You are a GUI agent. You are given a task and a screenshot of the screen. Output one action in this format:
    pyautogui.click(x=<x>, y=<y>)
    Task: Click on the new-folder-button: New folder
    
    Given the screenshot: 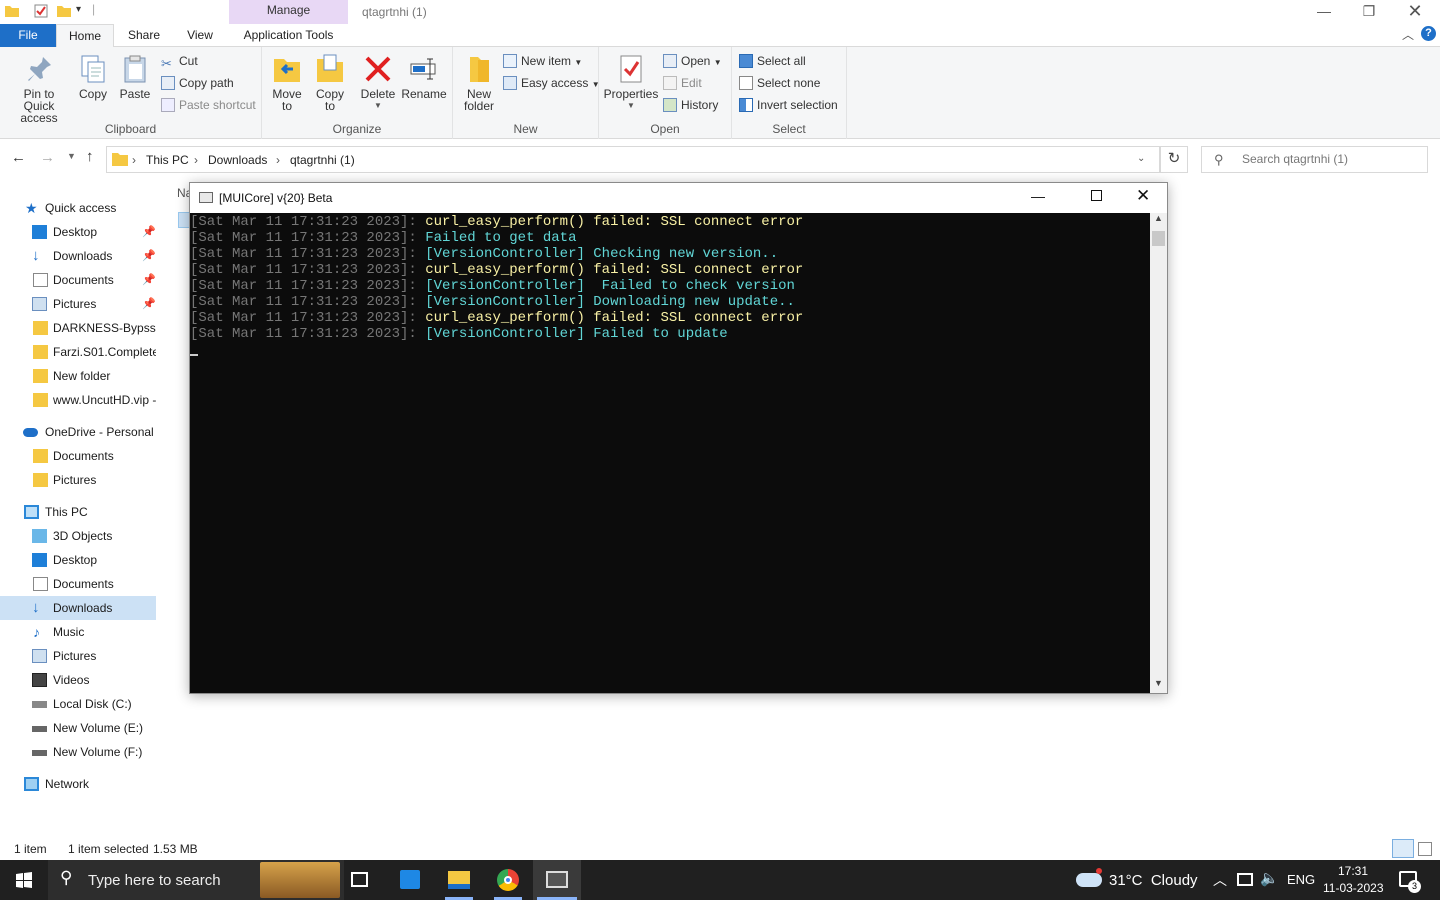 What is the action you would take?
    pyautogui.click(x=479, y=82)
    